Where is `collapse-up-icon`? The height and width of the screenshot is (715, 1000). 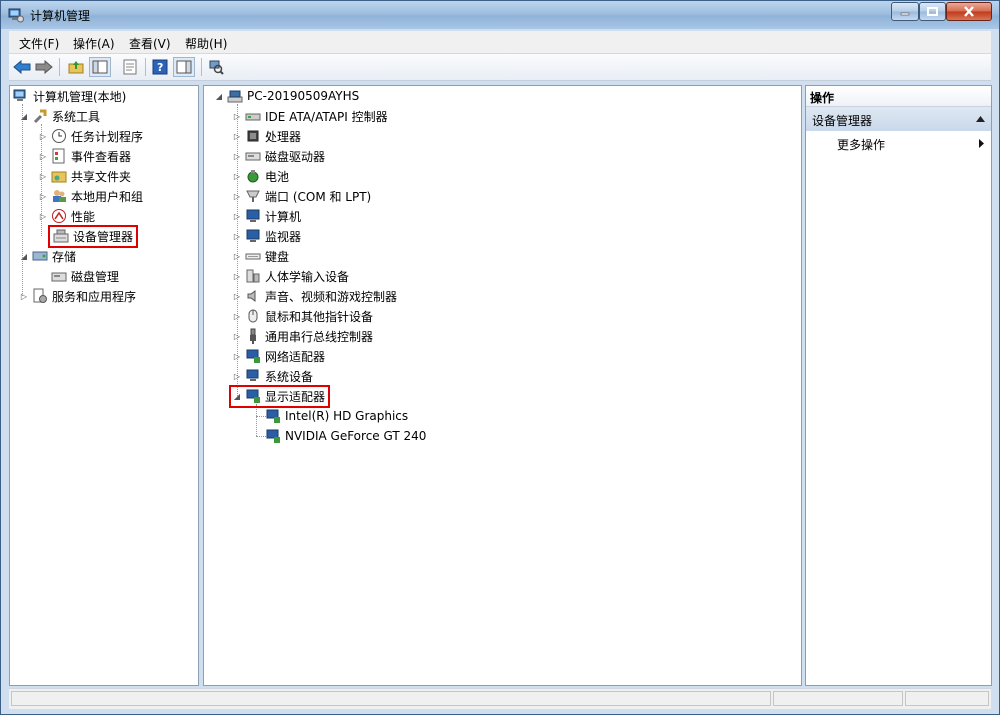 collapse-up-icon is located at coordinates (980, 118).